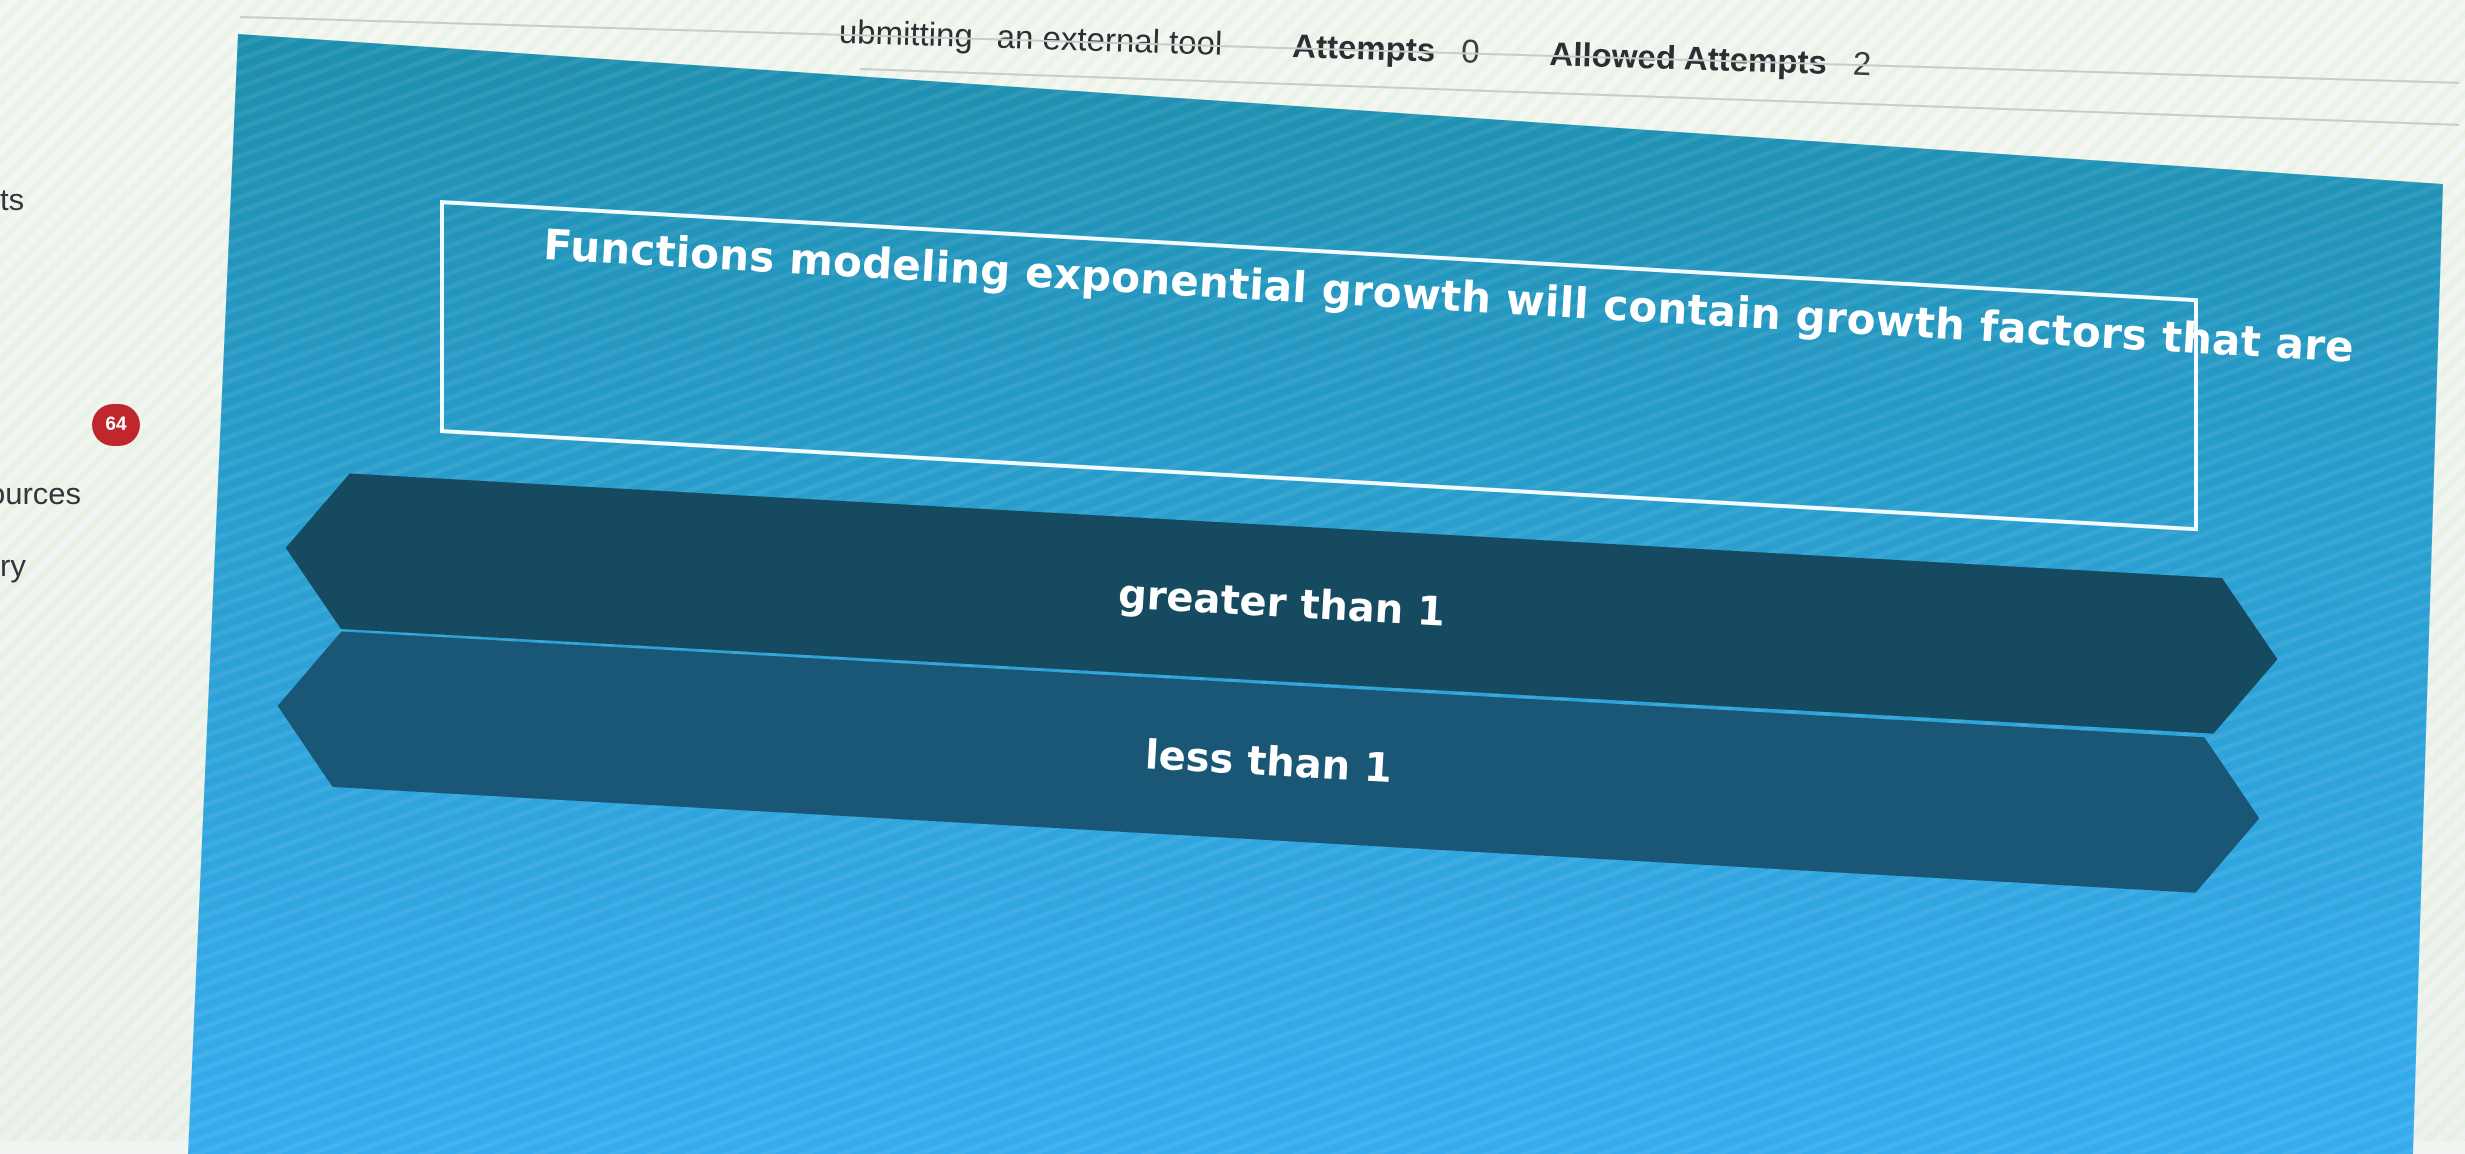 Image resolution: width=2465 pixels, height=1154 pixels. I want to click on notification-badge: 64, so click(116, 425).